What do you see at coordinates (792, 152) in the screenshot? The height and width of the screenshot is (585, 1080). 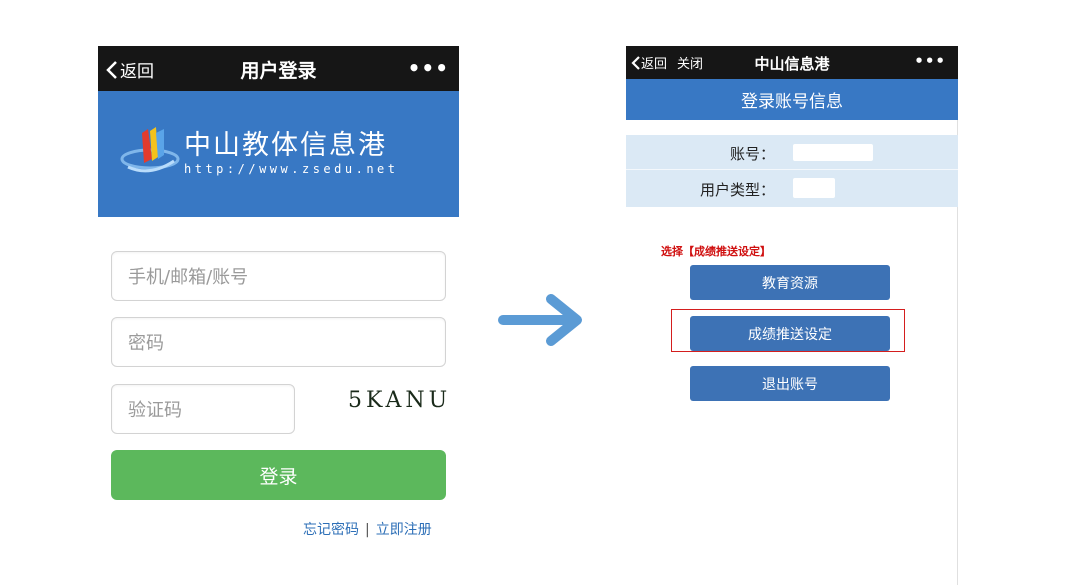 I see `account-row: 账号：` at bounding box center [792, 152].